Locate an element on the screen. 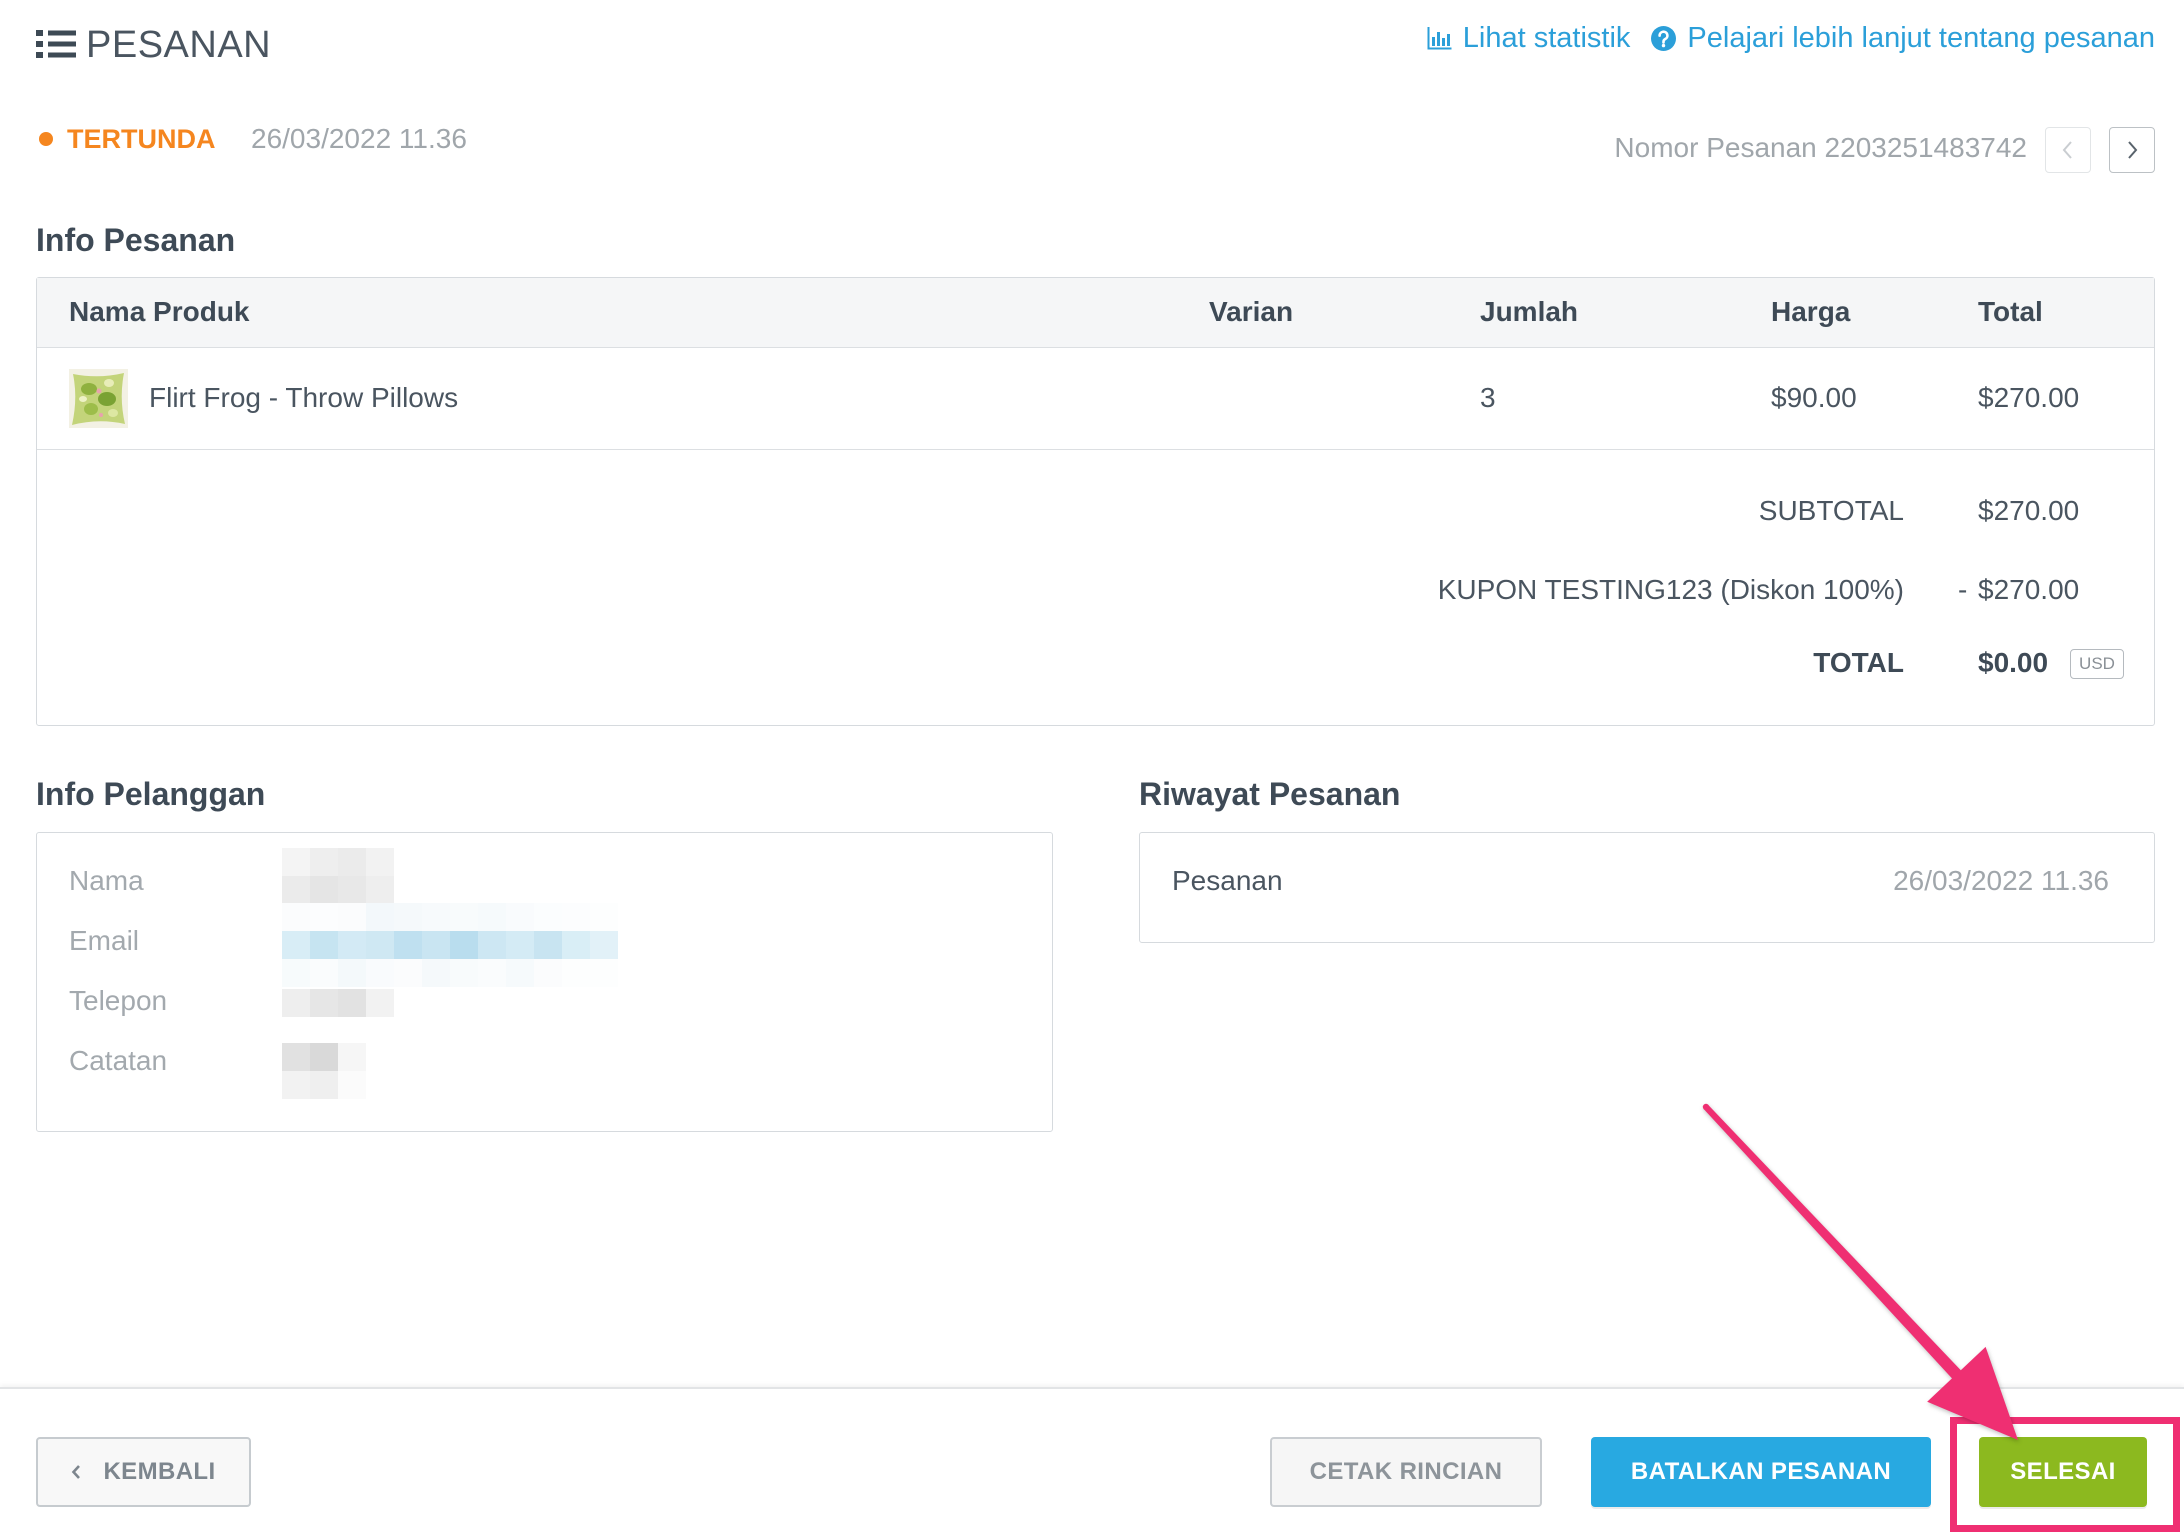 Image resolution: width=2184 pixels, height=1536 pixels. customer-info-panel: Nama Email Telepon Catatan is located at coordinates (544, 982).